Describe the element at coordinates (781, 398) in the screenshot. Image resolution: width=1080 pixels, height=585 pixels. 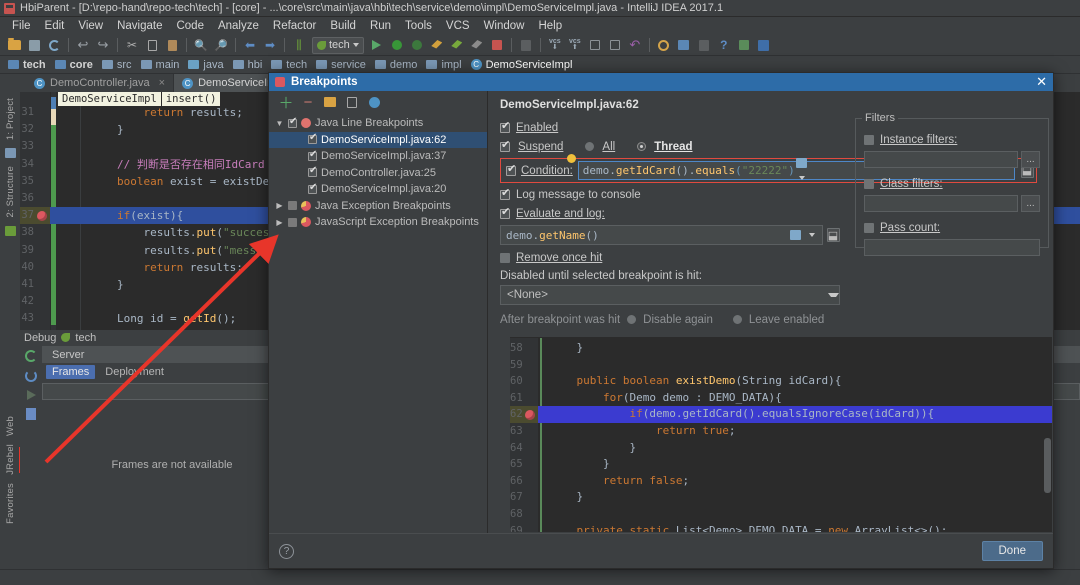
I see `code-line: 61 for(Demo demo : DEMO_DATA){` at that location.